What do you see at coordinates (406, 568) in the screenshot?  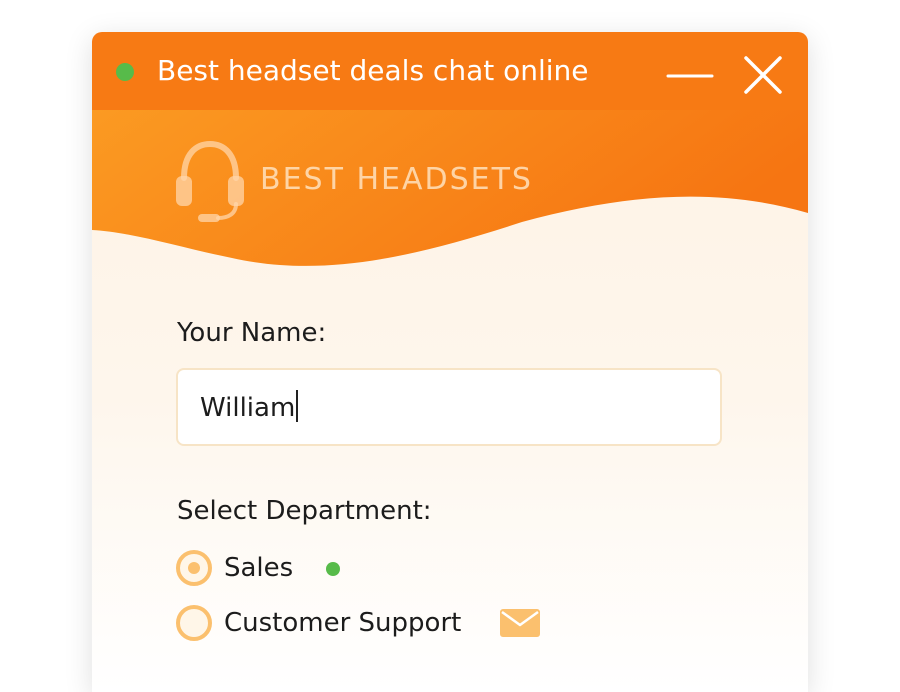 I see `department-option-sales: Sales` at bounding box center [406, 568].